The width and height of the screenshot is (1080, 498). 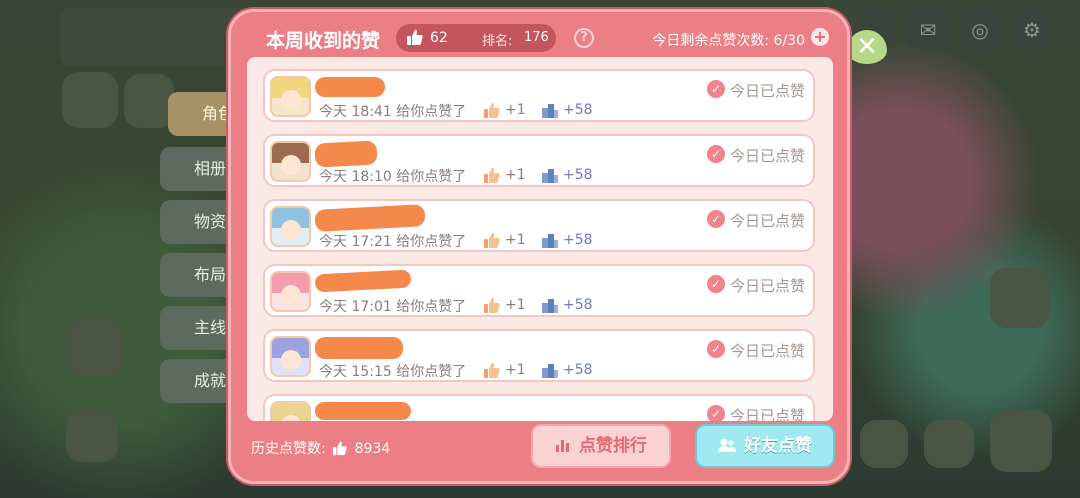 I want to click on dialog-header: 本周收到的赞 62 排名: 176 ? 今日剩余点赞次数: 6/30 +, so click(x=539, y=36).